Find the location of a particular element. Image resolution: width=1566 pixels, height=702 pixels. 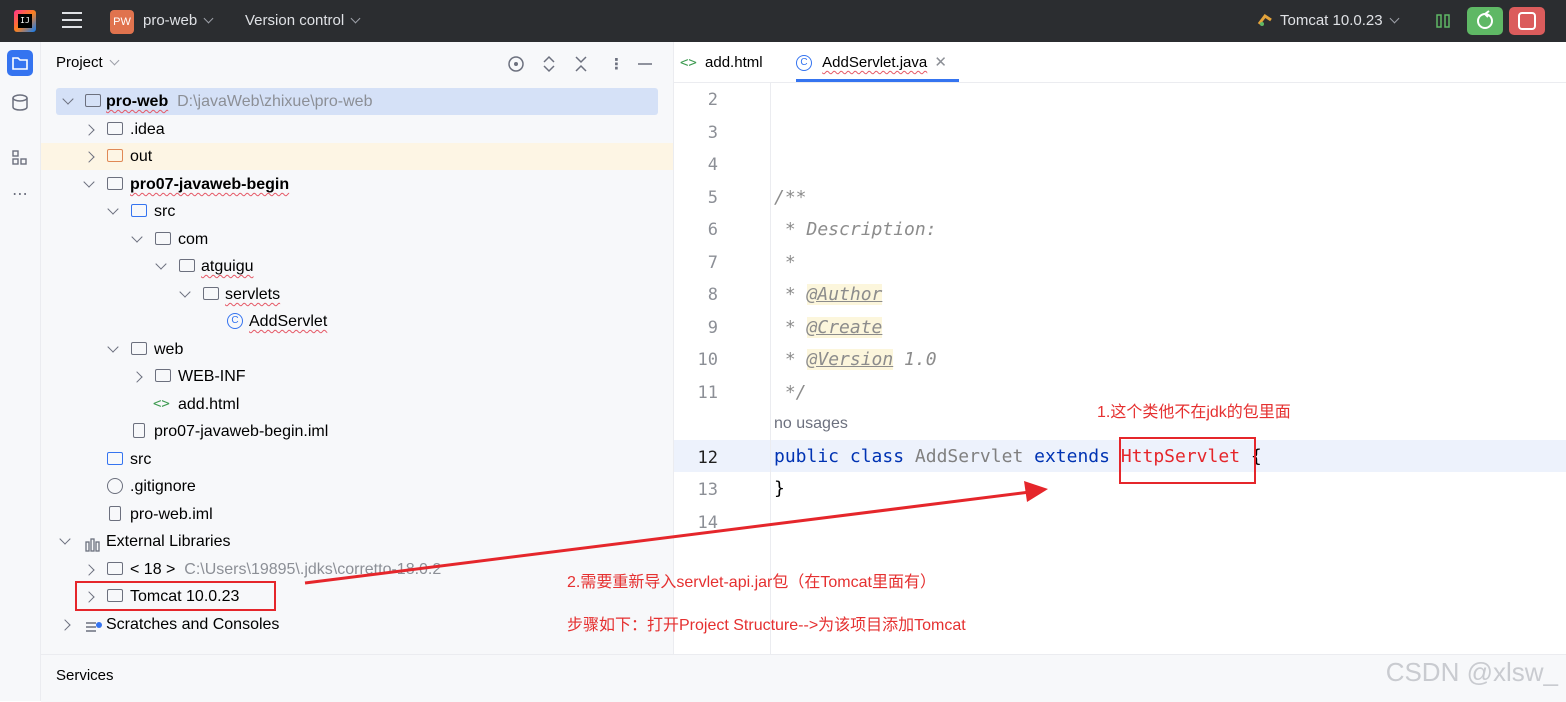

annotation-arrow is located at coordinates (676, 533).